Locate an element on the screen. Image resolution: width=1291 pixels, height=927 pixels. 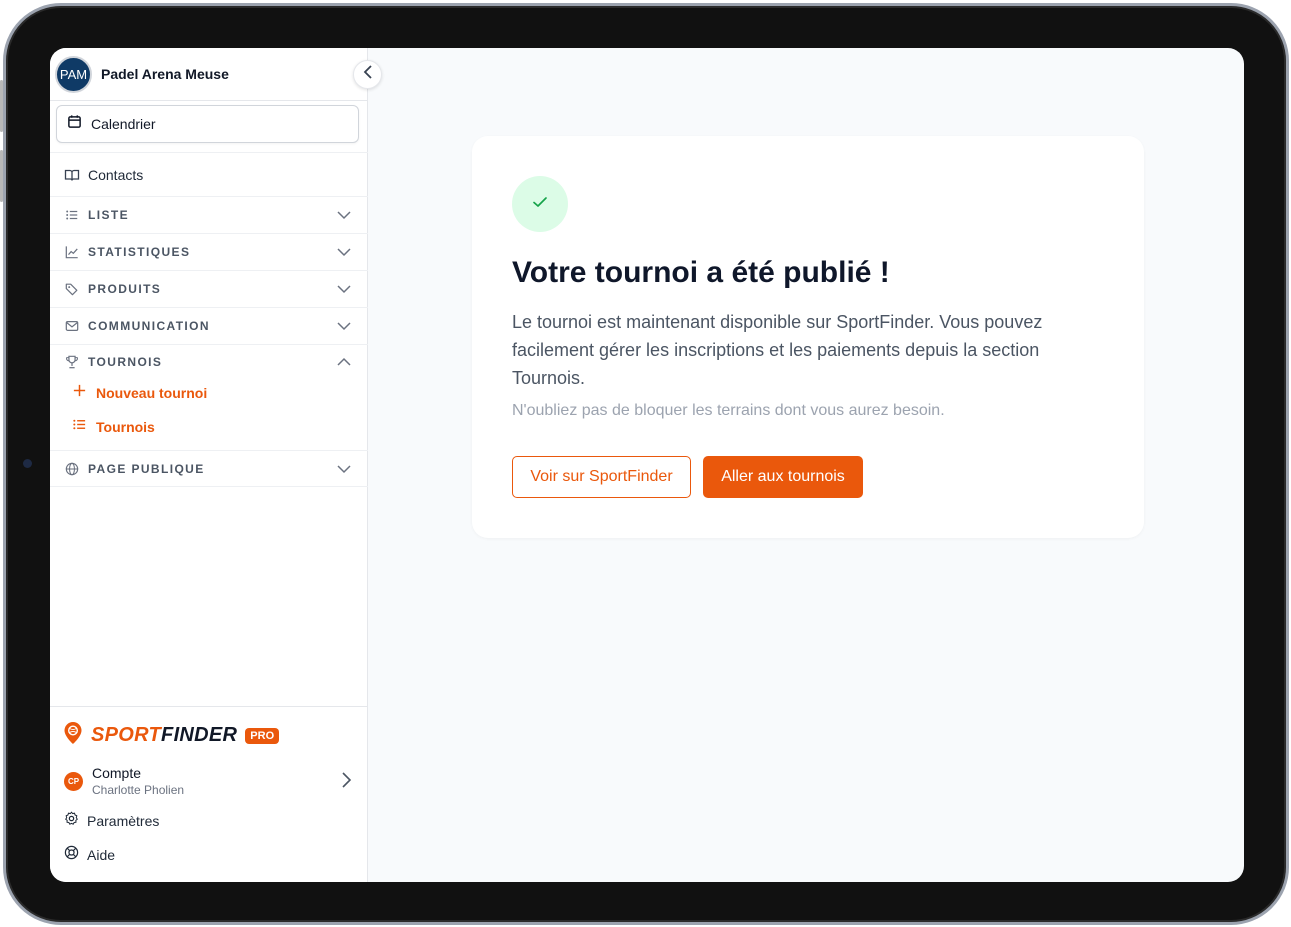
location-pin-icon is located at coordinates (73, 735).